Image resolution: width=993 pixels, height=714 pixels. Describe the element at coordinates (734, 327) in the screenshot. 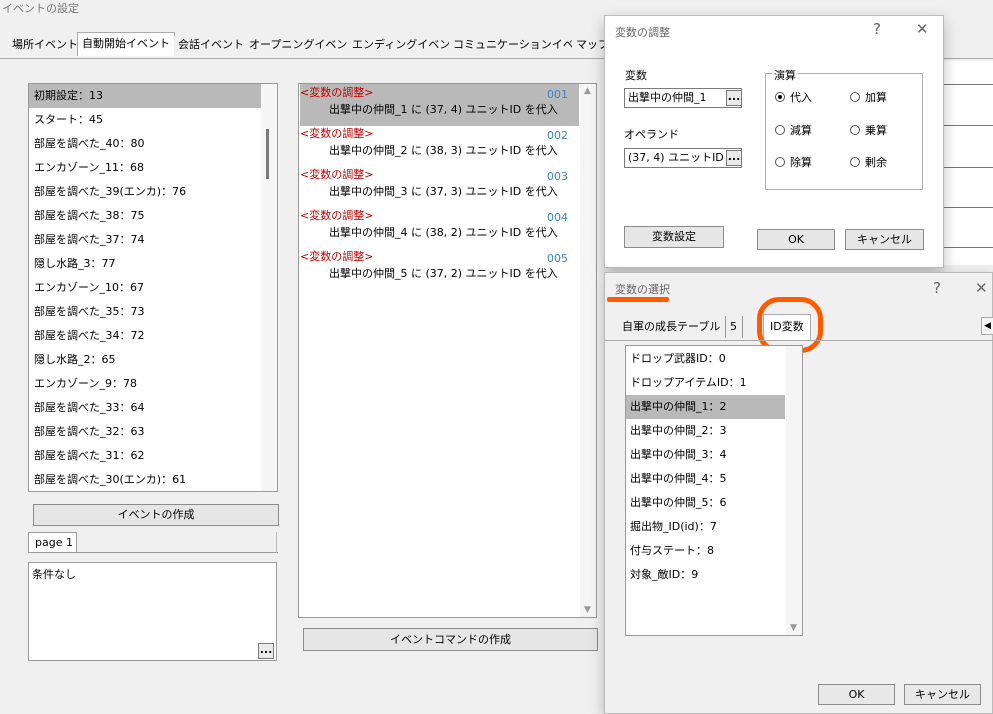

I see `tab-5: 5` at that location.